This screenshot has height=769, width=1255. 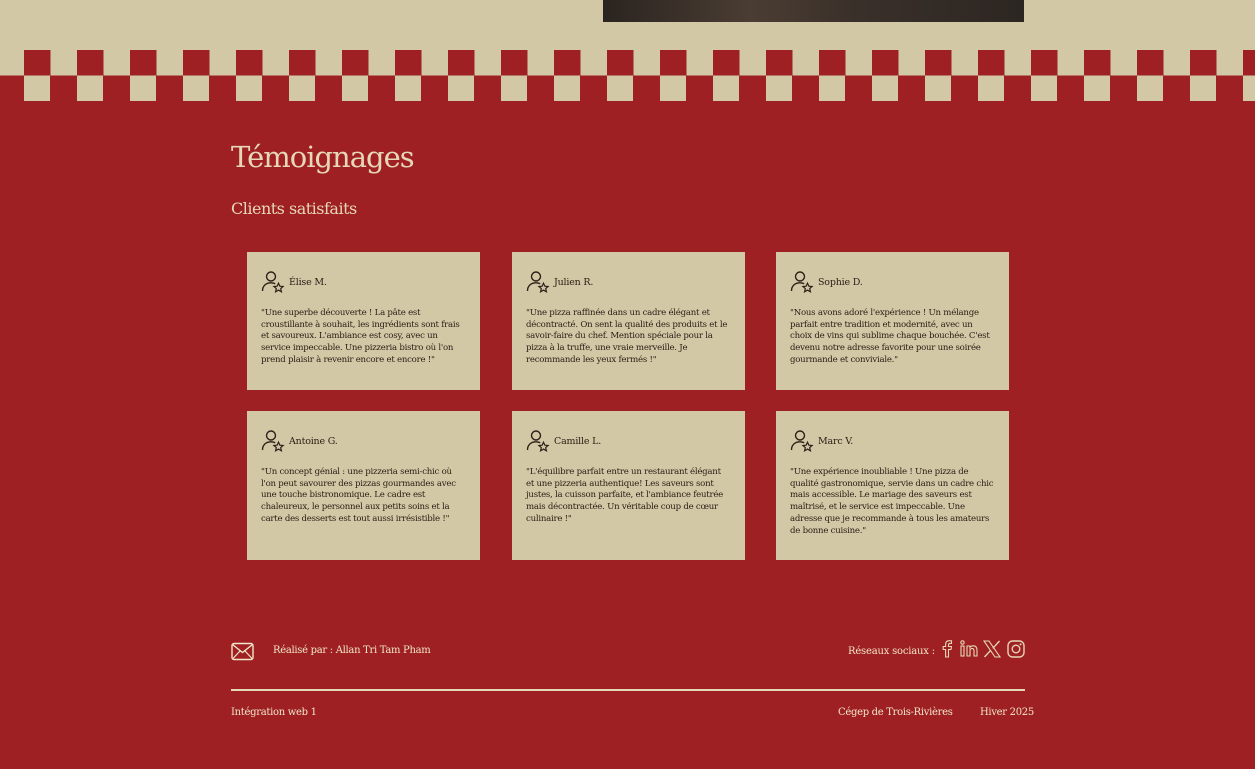 I want to click on card-header: Marc V., so click(x=892, y=441).